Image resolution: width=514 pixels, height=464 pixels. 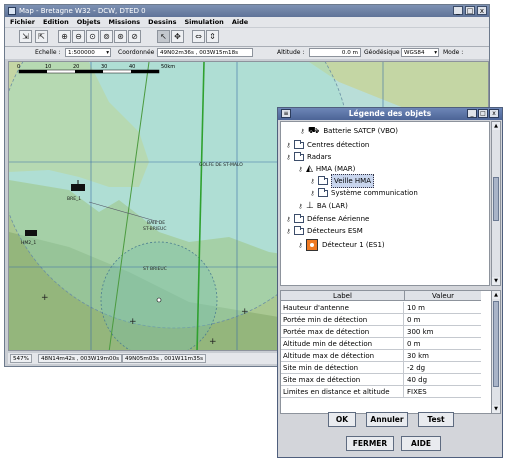 What do you see at coordinates (458, 10) in the screenshot?
I see `minimize-button: _` at bounding box center [458, 10].